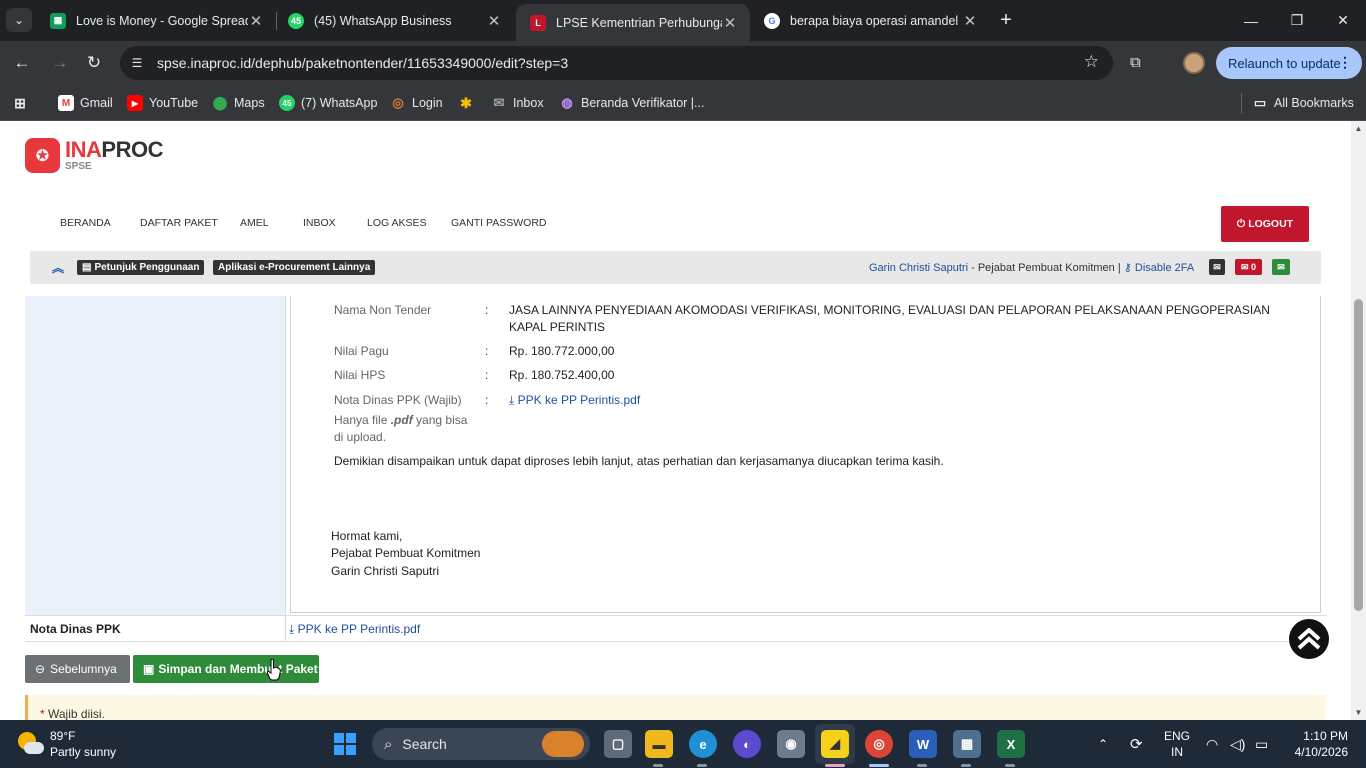 This screenshot has width=1366, height=768. Describe the element at coordinates (162, 103) in the screenshot. I see `bookmark-youtube: ▶ YouTube` at that location.